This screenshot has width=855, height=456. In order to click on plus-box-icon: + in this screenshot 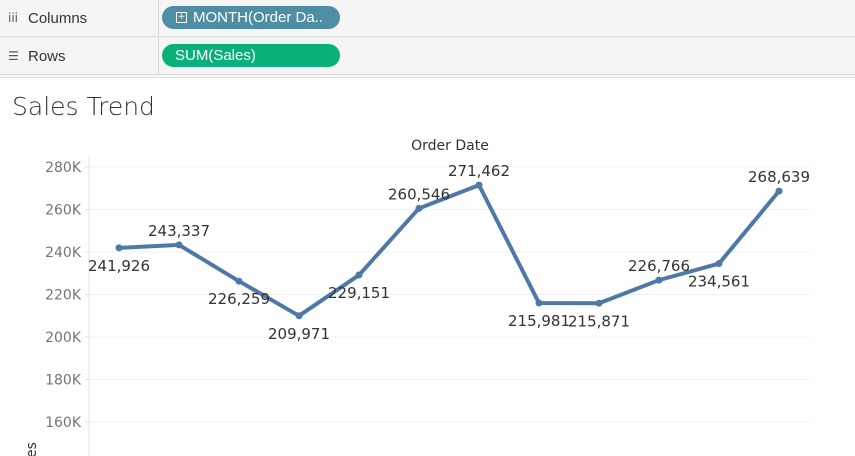, I will do `click(181, 17)`.